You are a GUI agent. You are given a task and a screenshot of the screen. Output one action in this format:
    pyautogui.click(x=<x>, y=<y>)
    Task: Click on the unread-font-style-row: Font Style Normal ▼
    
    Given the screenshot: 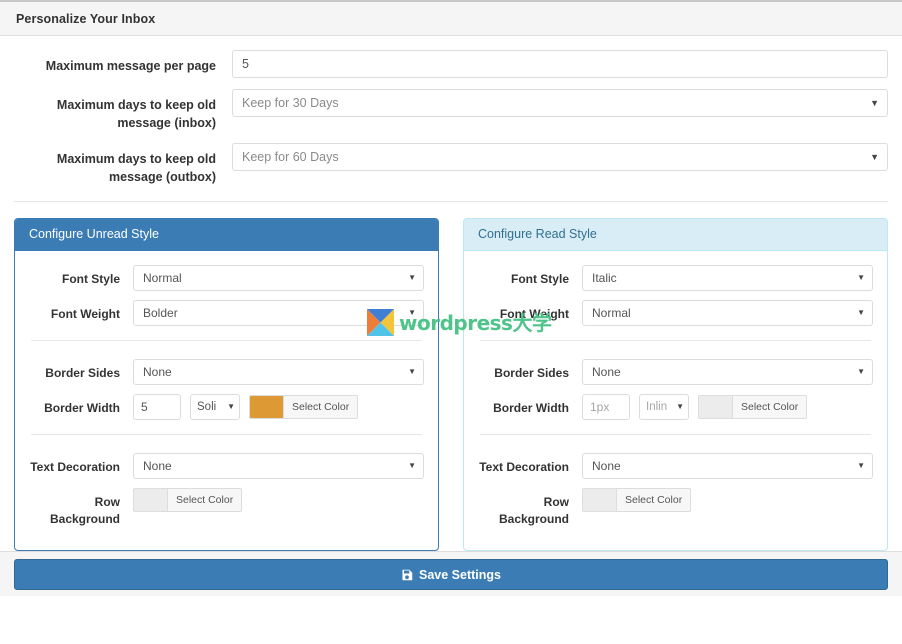 What is the action you would take?
    pyautogui.click(x=226, y=277)
    